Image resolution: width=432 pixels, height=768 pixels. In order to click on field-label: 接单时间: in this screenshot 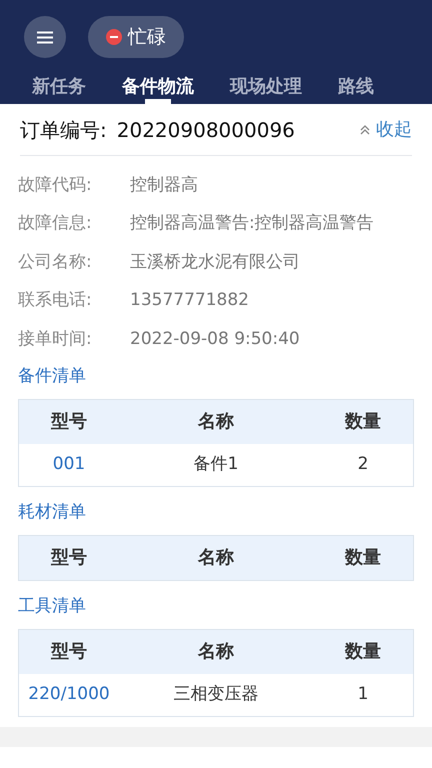, I will do `click(55, 339)`.